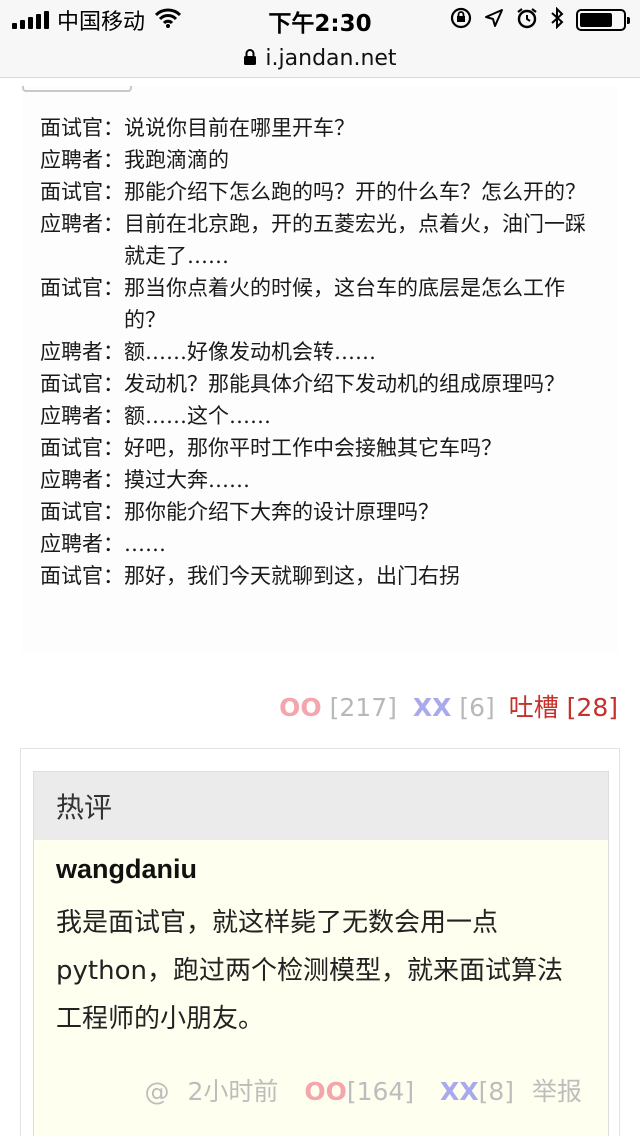  Describe the element at coordinates (477, 707) in the screenshot. I see `xx-count: [6]` at that location.